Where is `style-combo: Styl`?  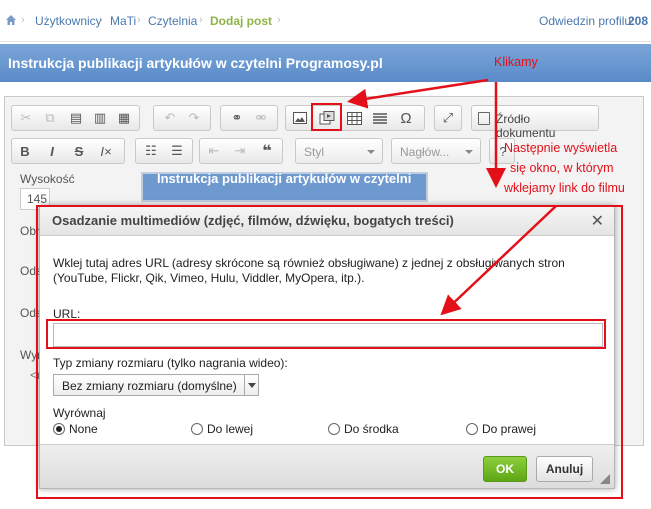
style-combo: Styl is located at coordinates (339, 151).